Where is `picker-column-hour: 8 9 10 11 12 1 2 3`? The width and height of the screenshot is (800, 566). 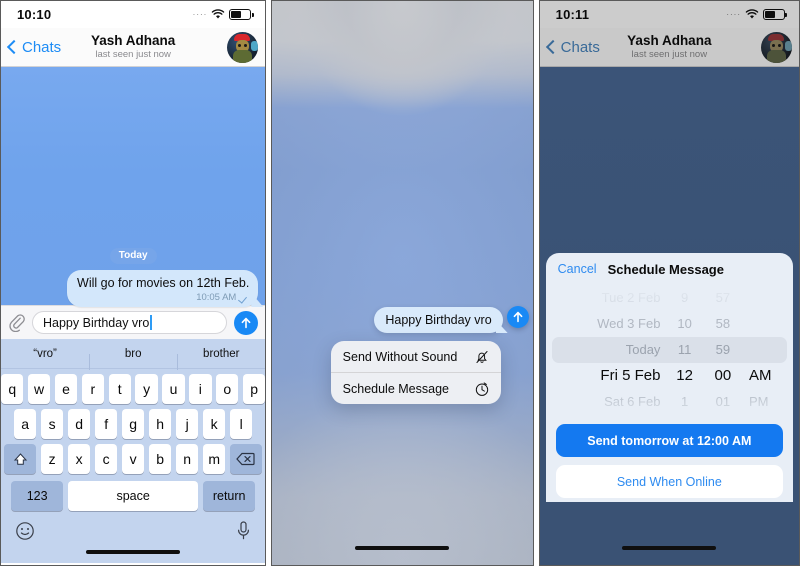
picker-column-hour: 8 9 10 11 12 1 2 3 is located at coordinates (684, 350).